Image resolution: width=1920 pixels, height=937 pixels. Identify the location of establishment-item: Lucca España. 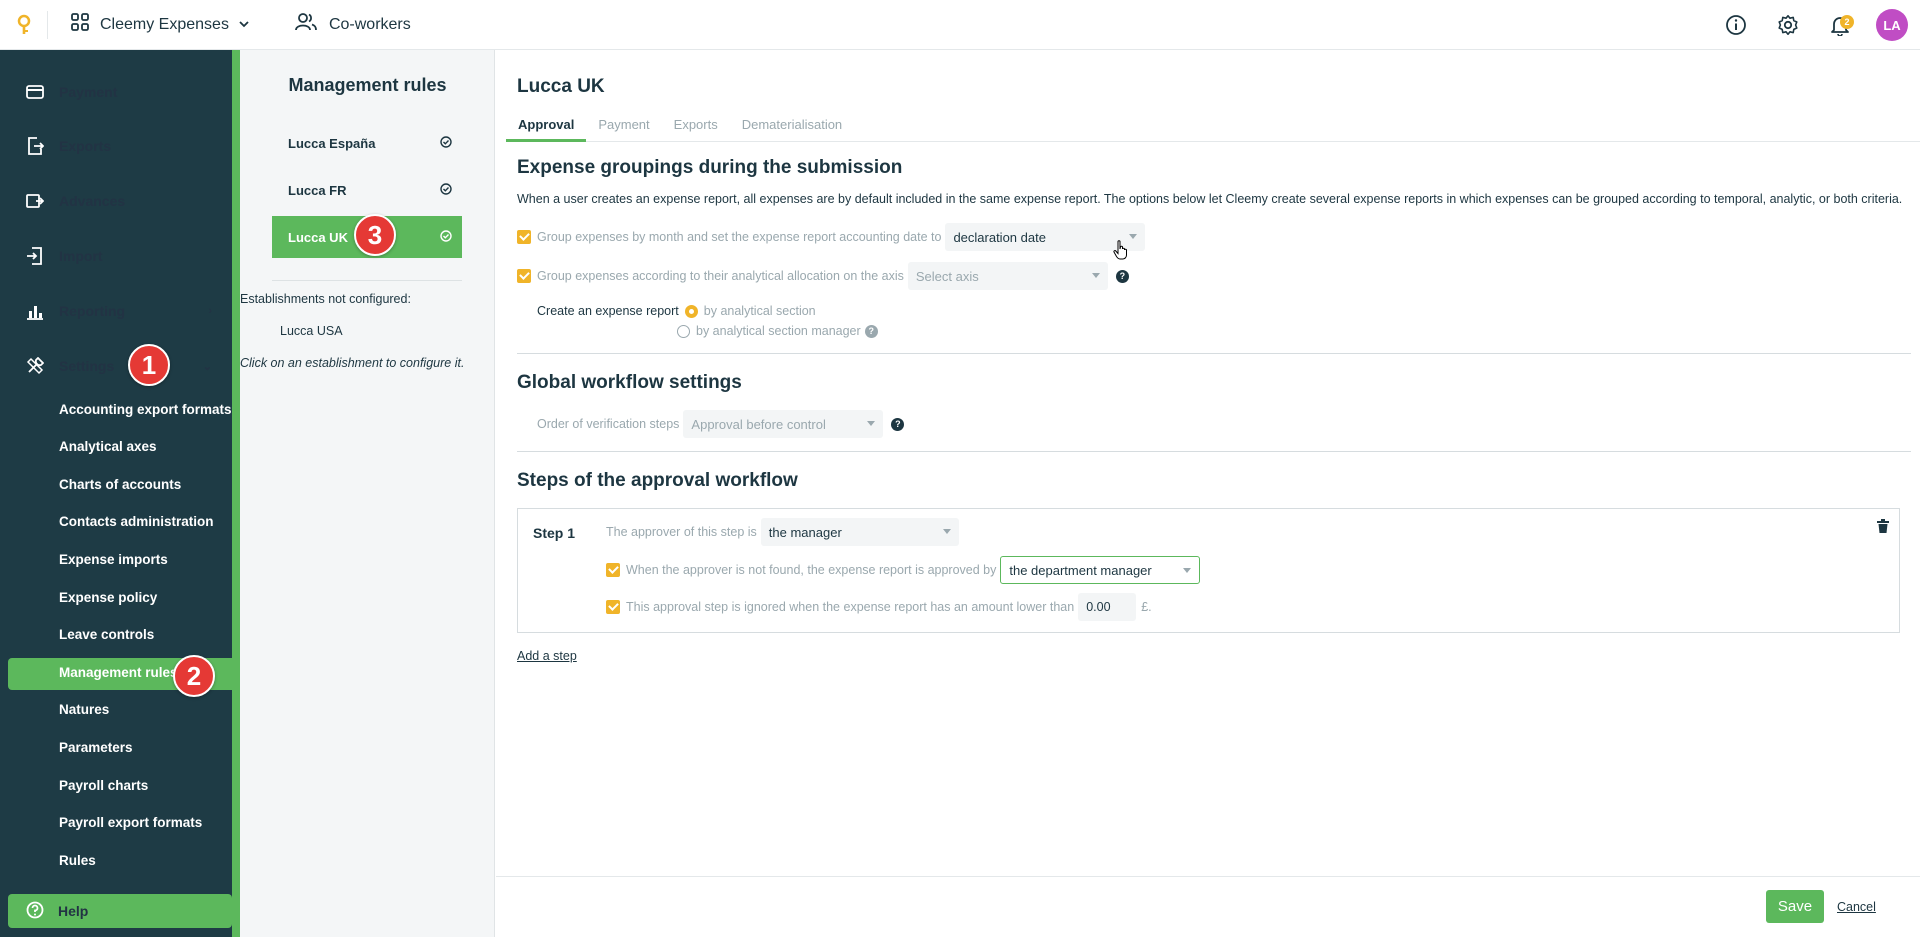
(367, 143).